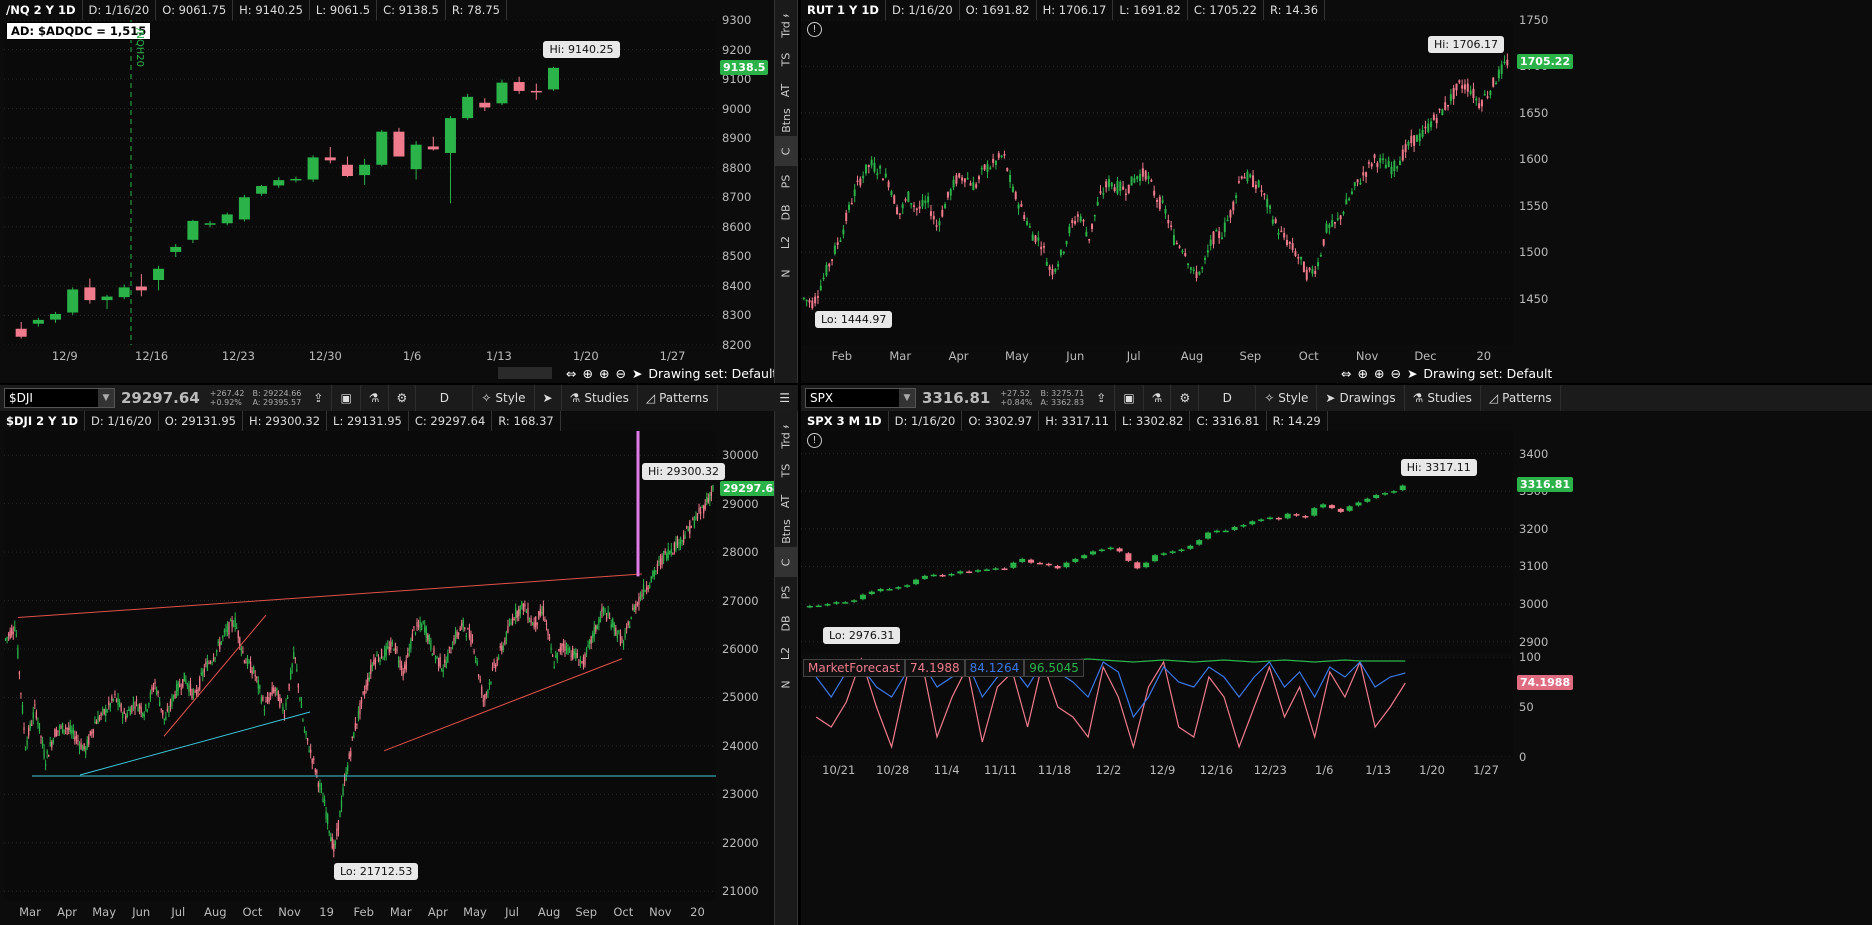 Image resolution: width=1872 pixels, height=925 pixels. Describe the element at coordinates (1228, 398) in the screenshot. I see `spx-period: D` at that location.